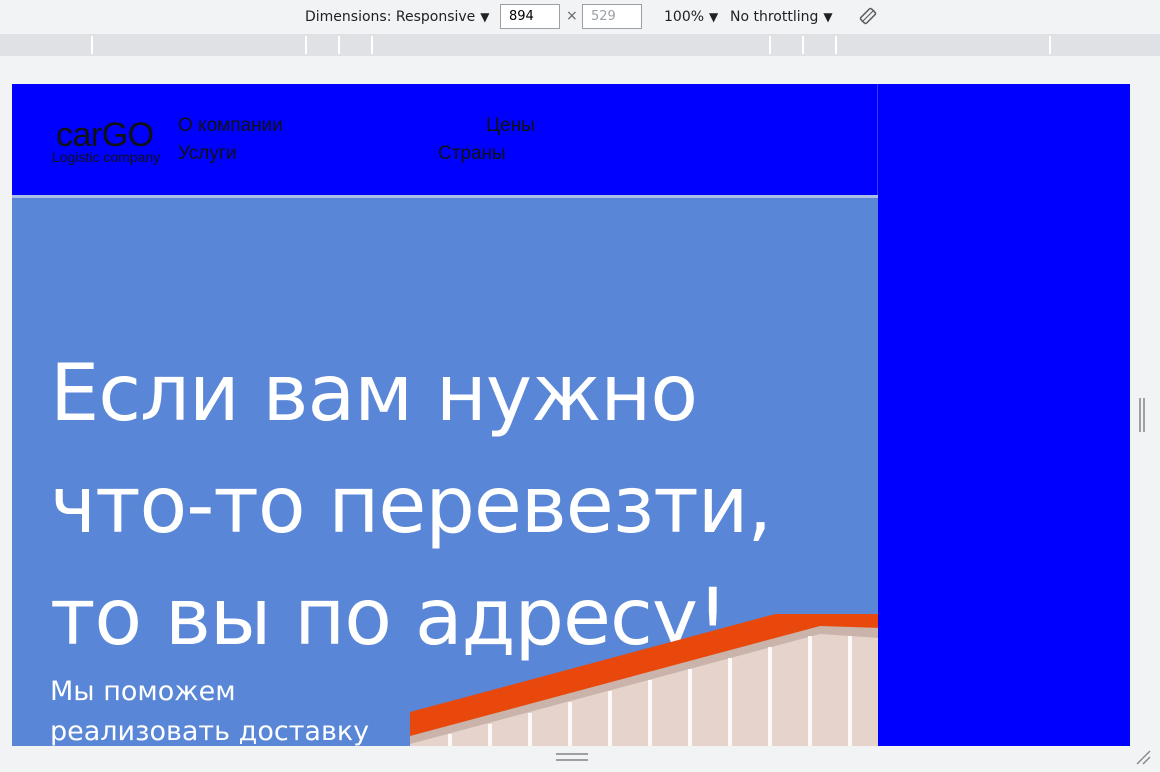 The height and width of the screenshot is (772, 1160). I want to click on times-symbol: ×, so click(572, 16).